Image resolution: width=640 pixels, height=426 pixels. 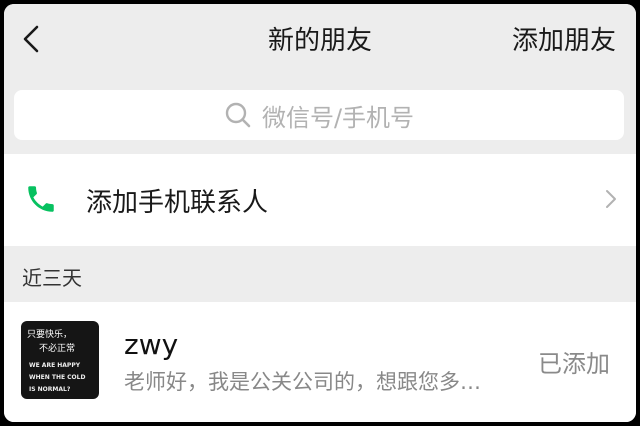 What do you see at coordinates (49, 334) in the screenshot?
I see `avatar-line: 只要快乐，` at bounding box center [49, 334].